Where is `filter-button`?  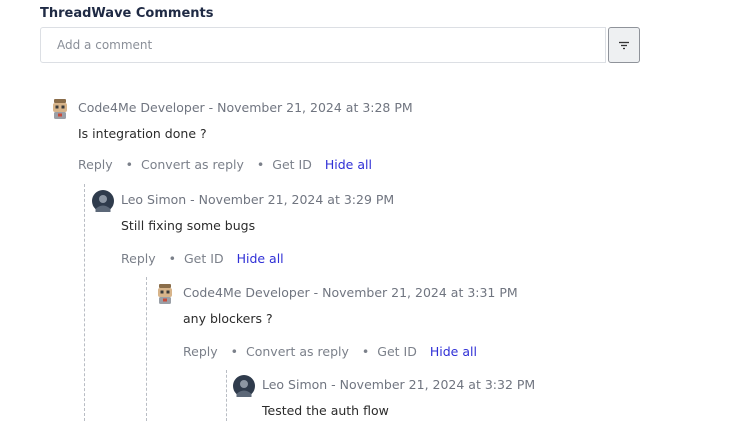 filter-button is located at coordinates (624, 45).